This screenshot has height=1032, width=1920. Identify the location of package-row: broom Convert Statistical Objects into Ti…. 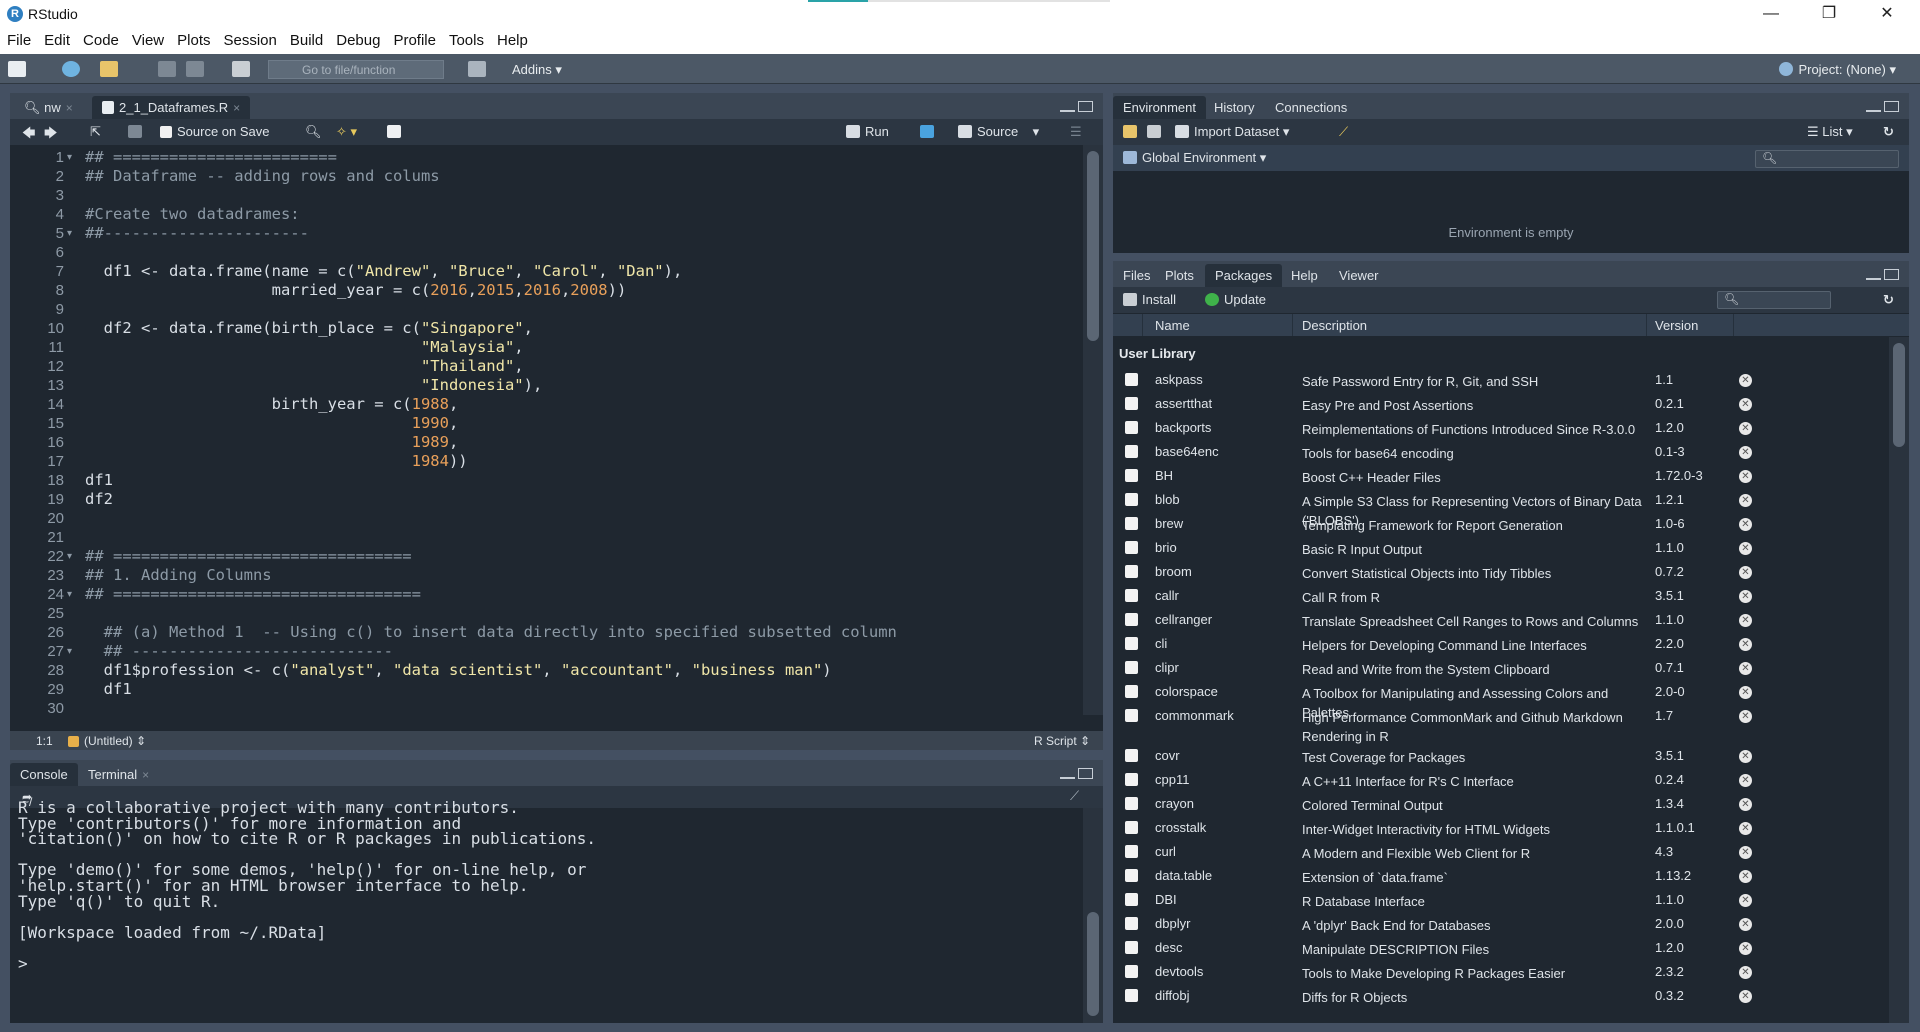
(1501, 573).